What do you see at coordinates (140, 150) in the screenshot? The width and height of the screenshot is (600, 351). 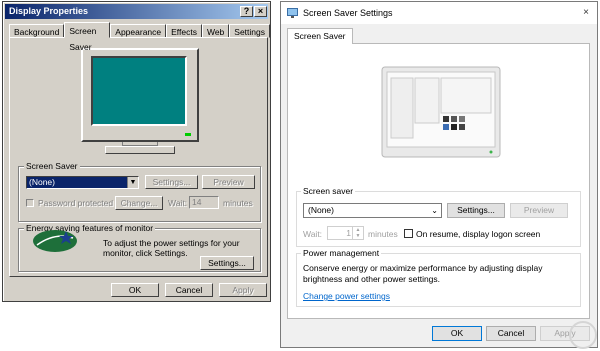 I see `monitor-stand` at bounding box center [140, 150].